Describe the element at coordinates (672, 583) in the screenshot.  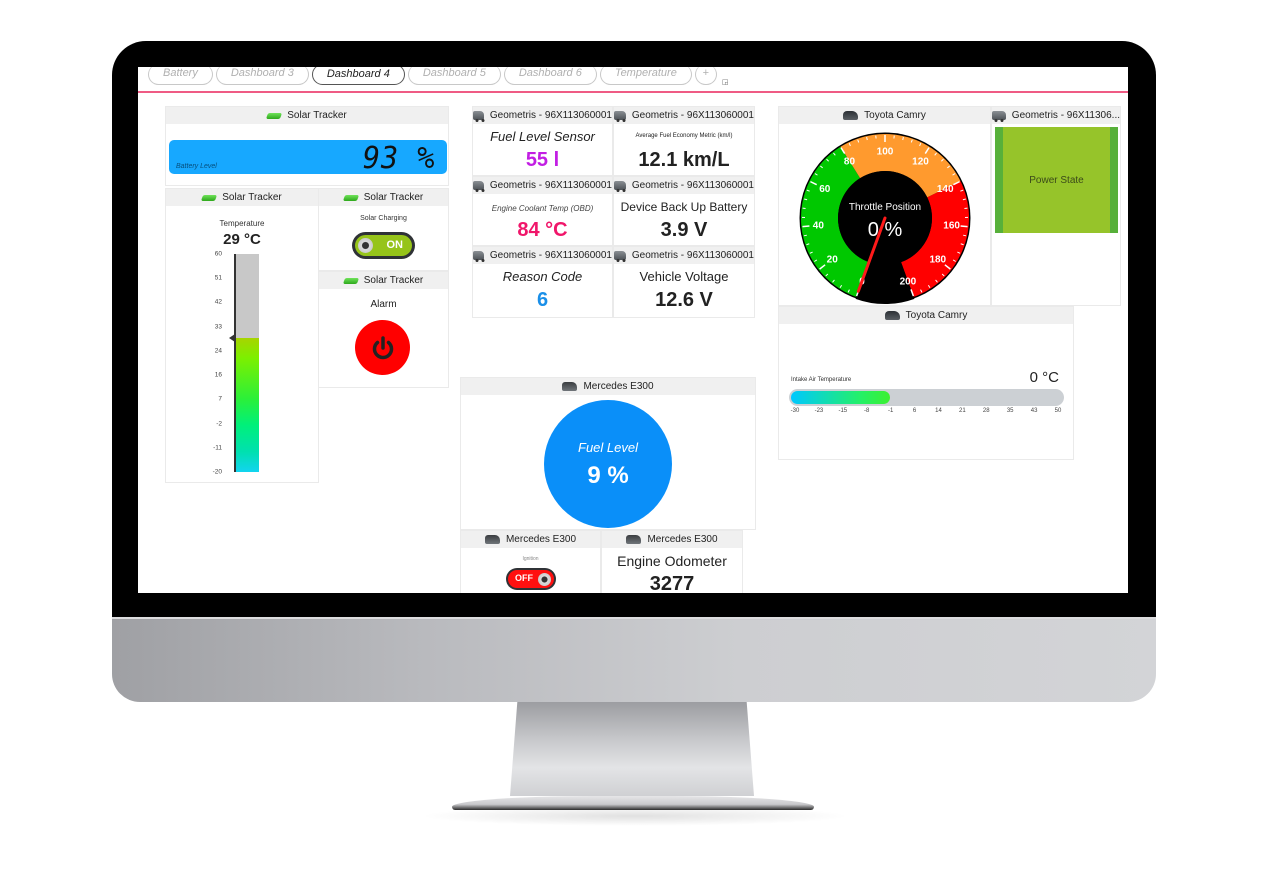
I see `odometer-value: 3277` at that location.